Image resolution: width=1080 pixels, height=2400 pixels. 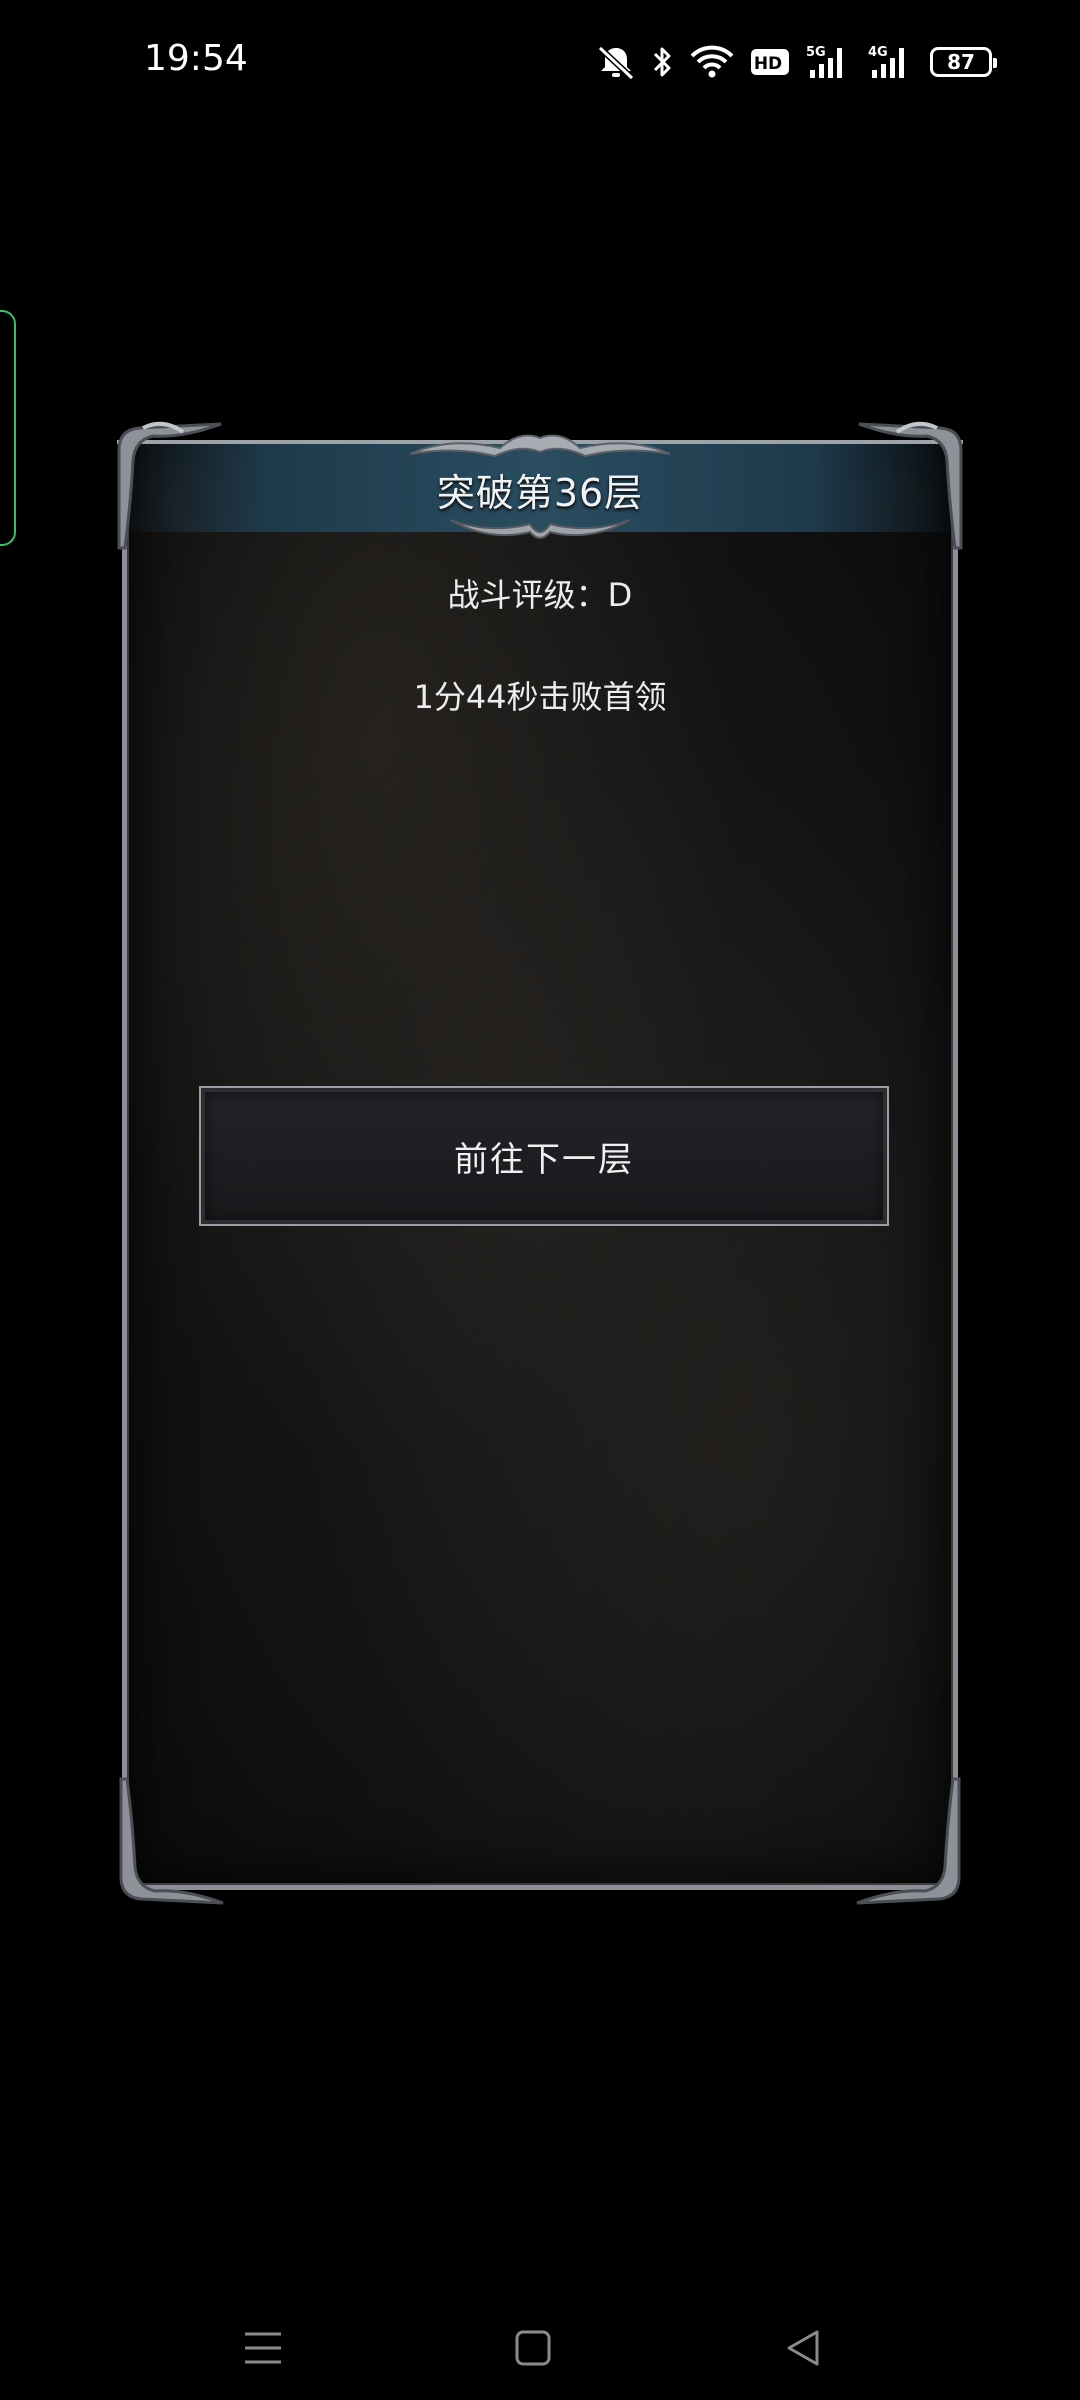 I want to click on back-icon, so click(x=803, y=2348).